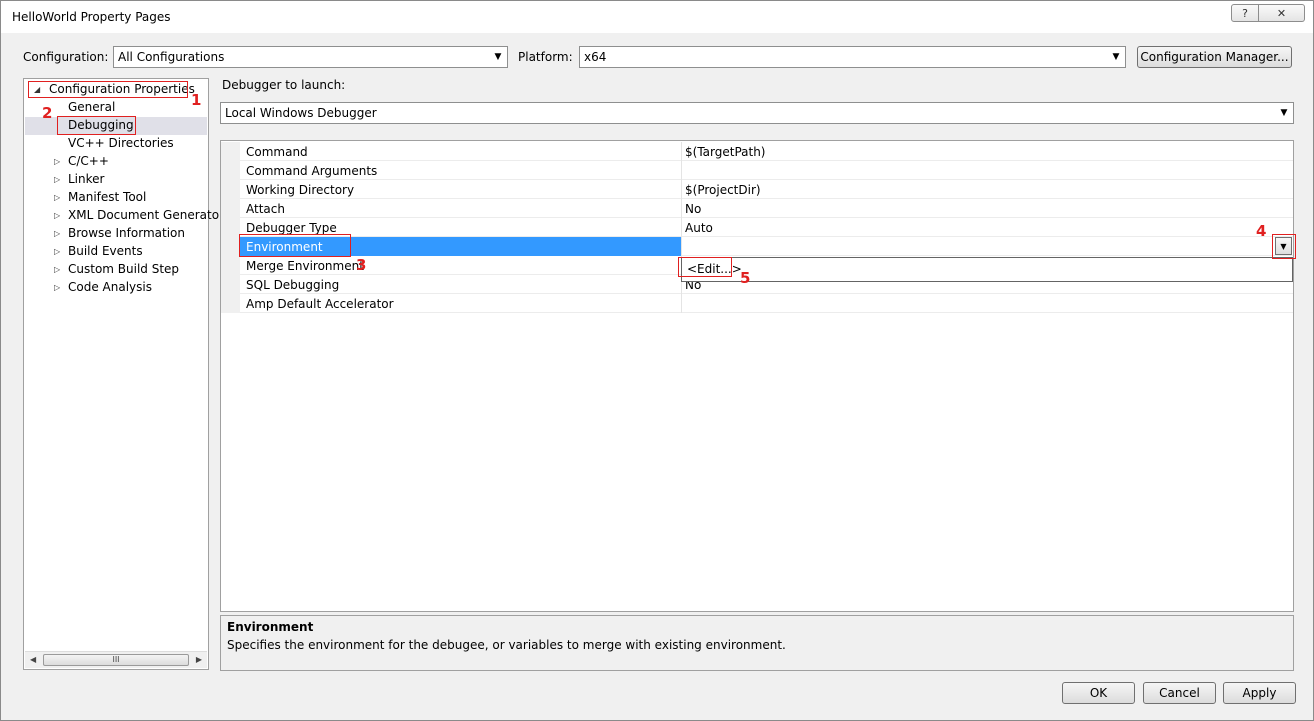 Image resolution: width=1314 pixels, height=721 pixels. What do you see at coordinates (146, 215) in the screenshot?
I see `tree-item-xml-document-generator: XML Document Generator` at bounding box center [146, 215].